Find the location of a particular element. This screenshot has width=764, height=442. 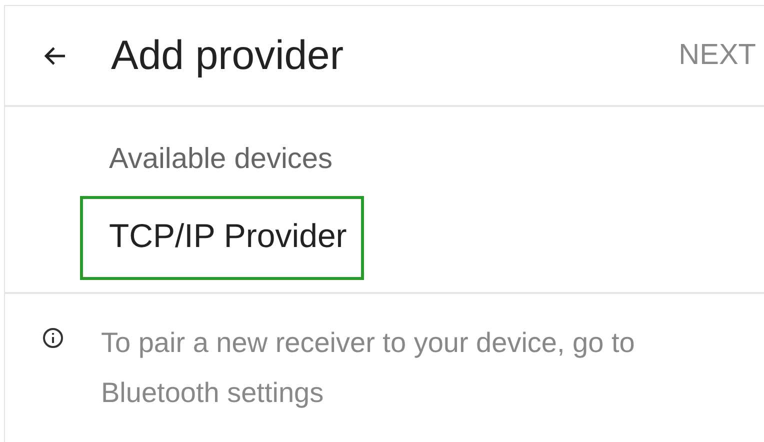

info-icon is located at coordinates (53, 338).